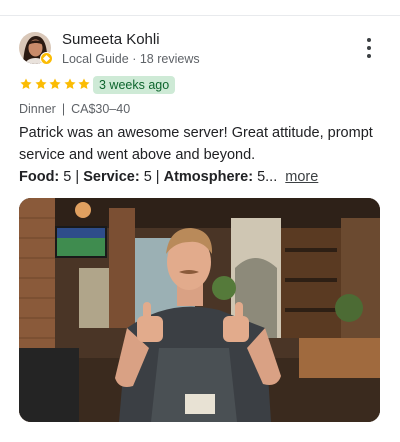 Image resolution: width=400 pixels, height=442 pixels. Describe the element at coordinates (147, 177) in the screenshot. I see `service-value: 5` at that location.